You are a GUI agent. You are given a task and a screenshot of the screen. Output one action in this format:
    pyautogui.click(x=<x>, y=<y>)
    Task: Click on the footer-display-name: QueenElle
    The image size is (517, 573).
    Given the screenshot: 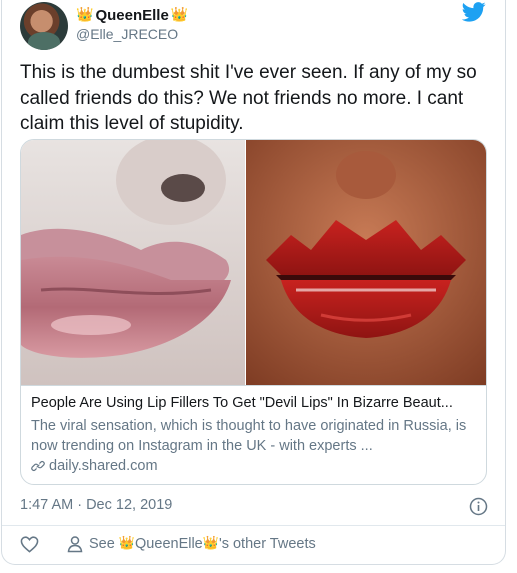 What is the action you would take?
    pyautogui.click(x=169, y=544)
    